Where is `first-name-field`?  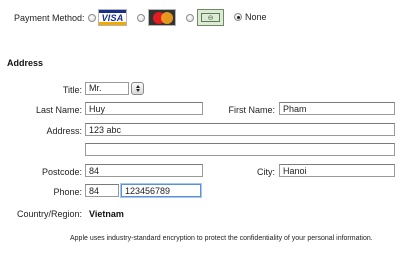
first-name-field is located at coordinates (337, 108).